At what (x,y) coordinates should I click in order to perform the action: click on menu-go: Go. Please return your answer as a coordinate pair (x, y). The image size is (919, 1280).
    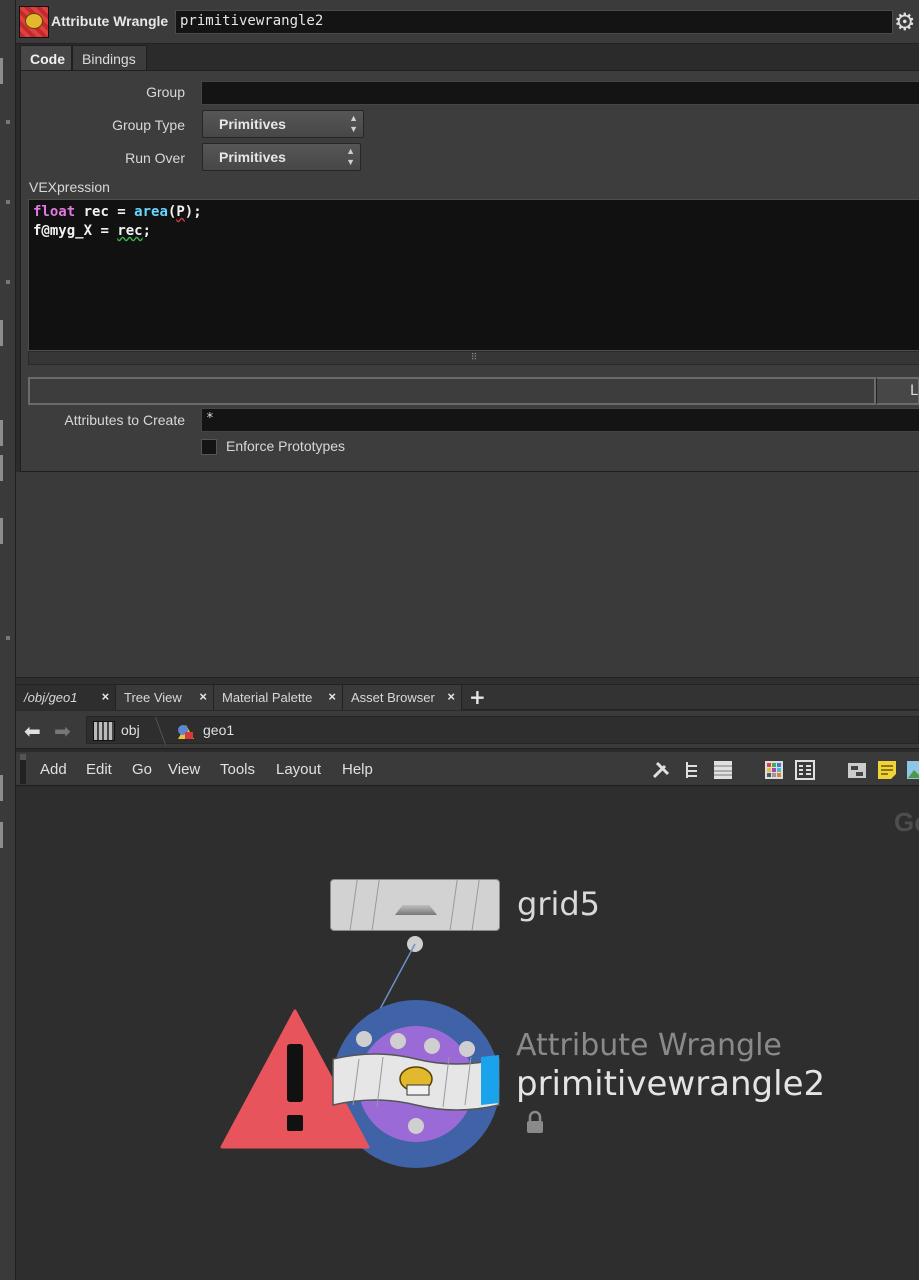
    Looking at the image, I should click on (142, 769).